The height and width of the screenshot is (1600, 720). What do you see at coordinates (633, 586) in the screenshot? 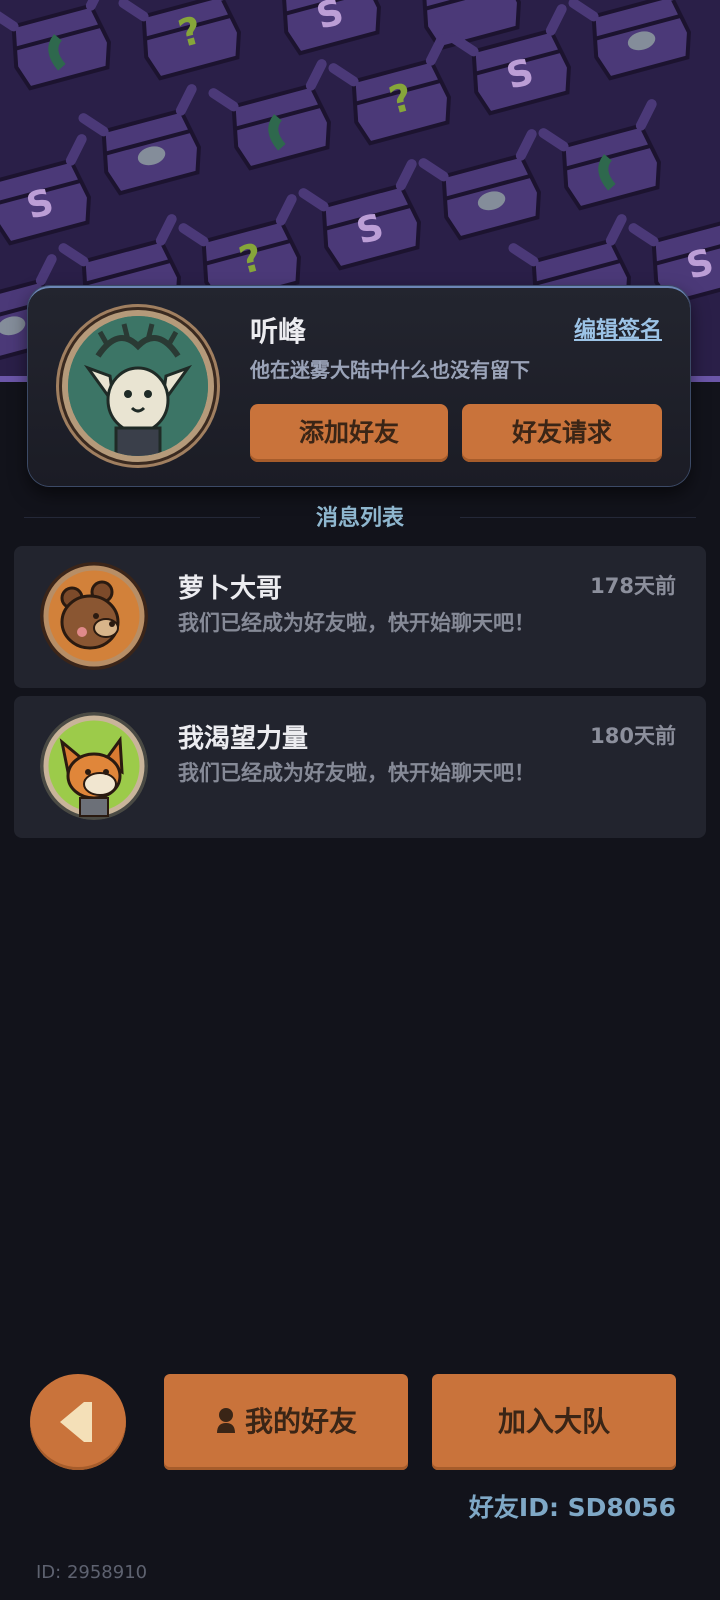
I see `message-time: 178天前` at bounding box center [633, 586].